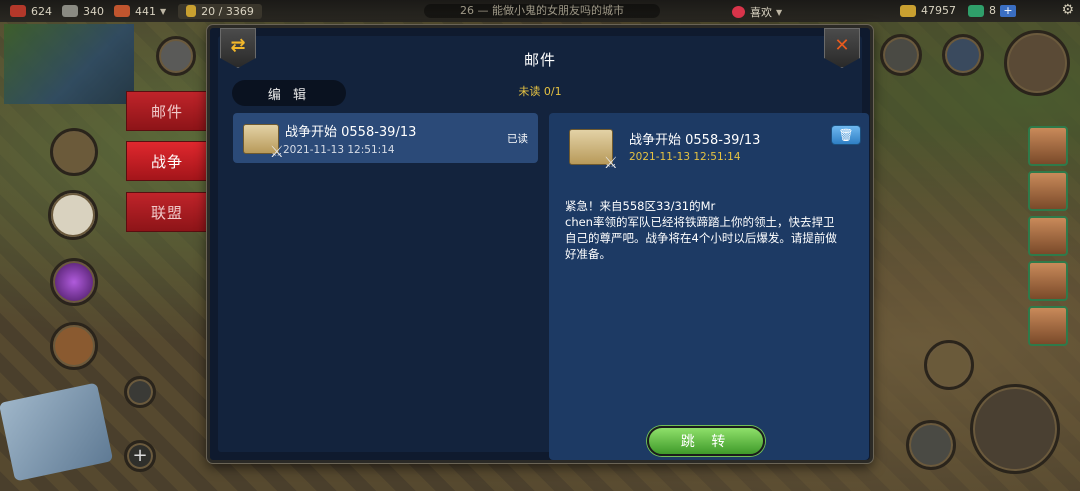 The height and width of the screenshot is (491, 1080). Describe the element at coordinates (467, 10) in the screenshot. I see `ticker-level: 26` at that location.